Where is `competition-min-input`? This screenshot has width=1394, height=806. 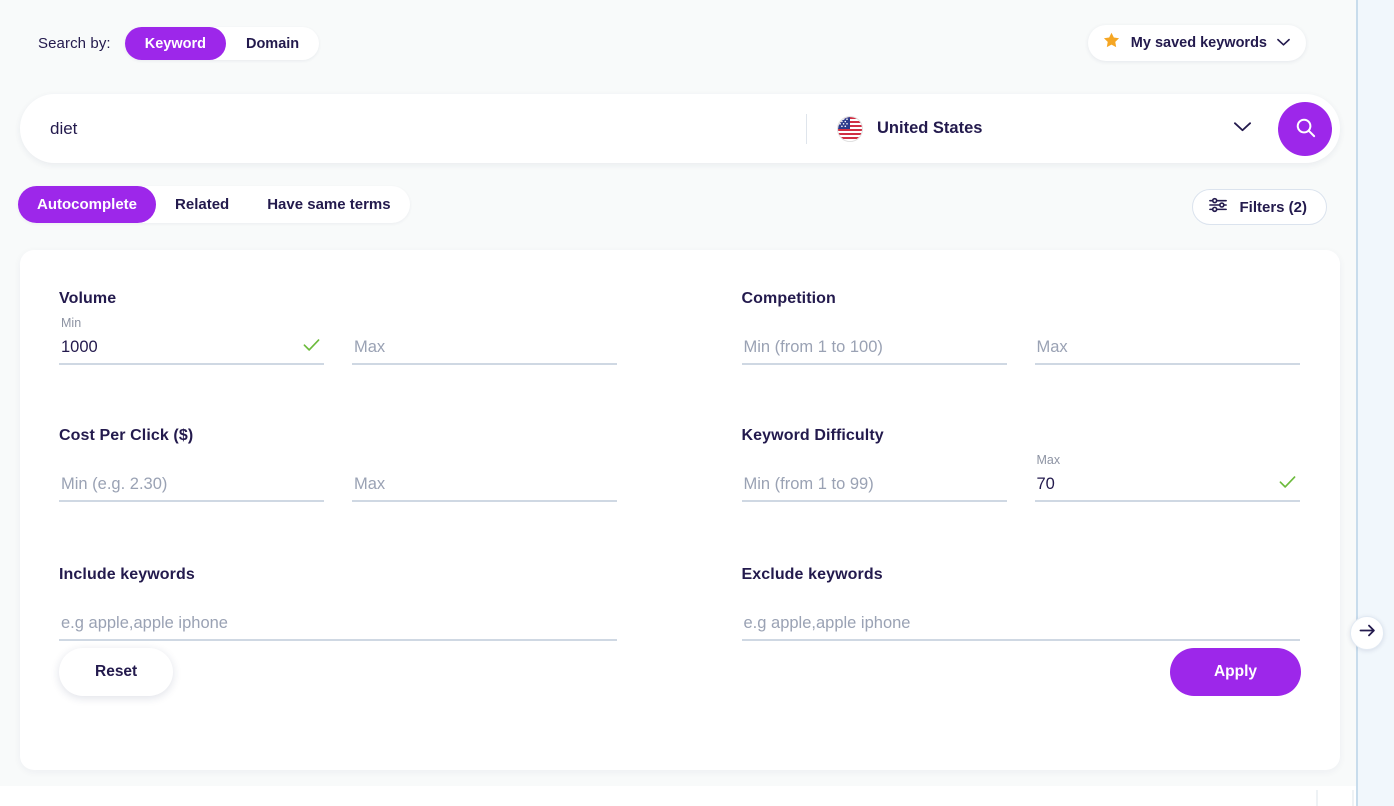 competition-min-input is located at coordinates (874, 347).